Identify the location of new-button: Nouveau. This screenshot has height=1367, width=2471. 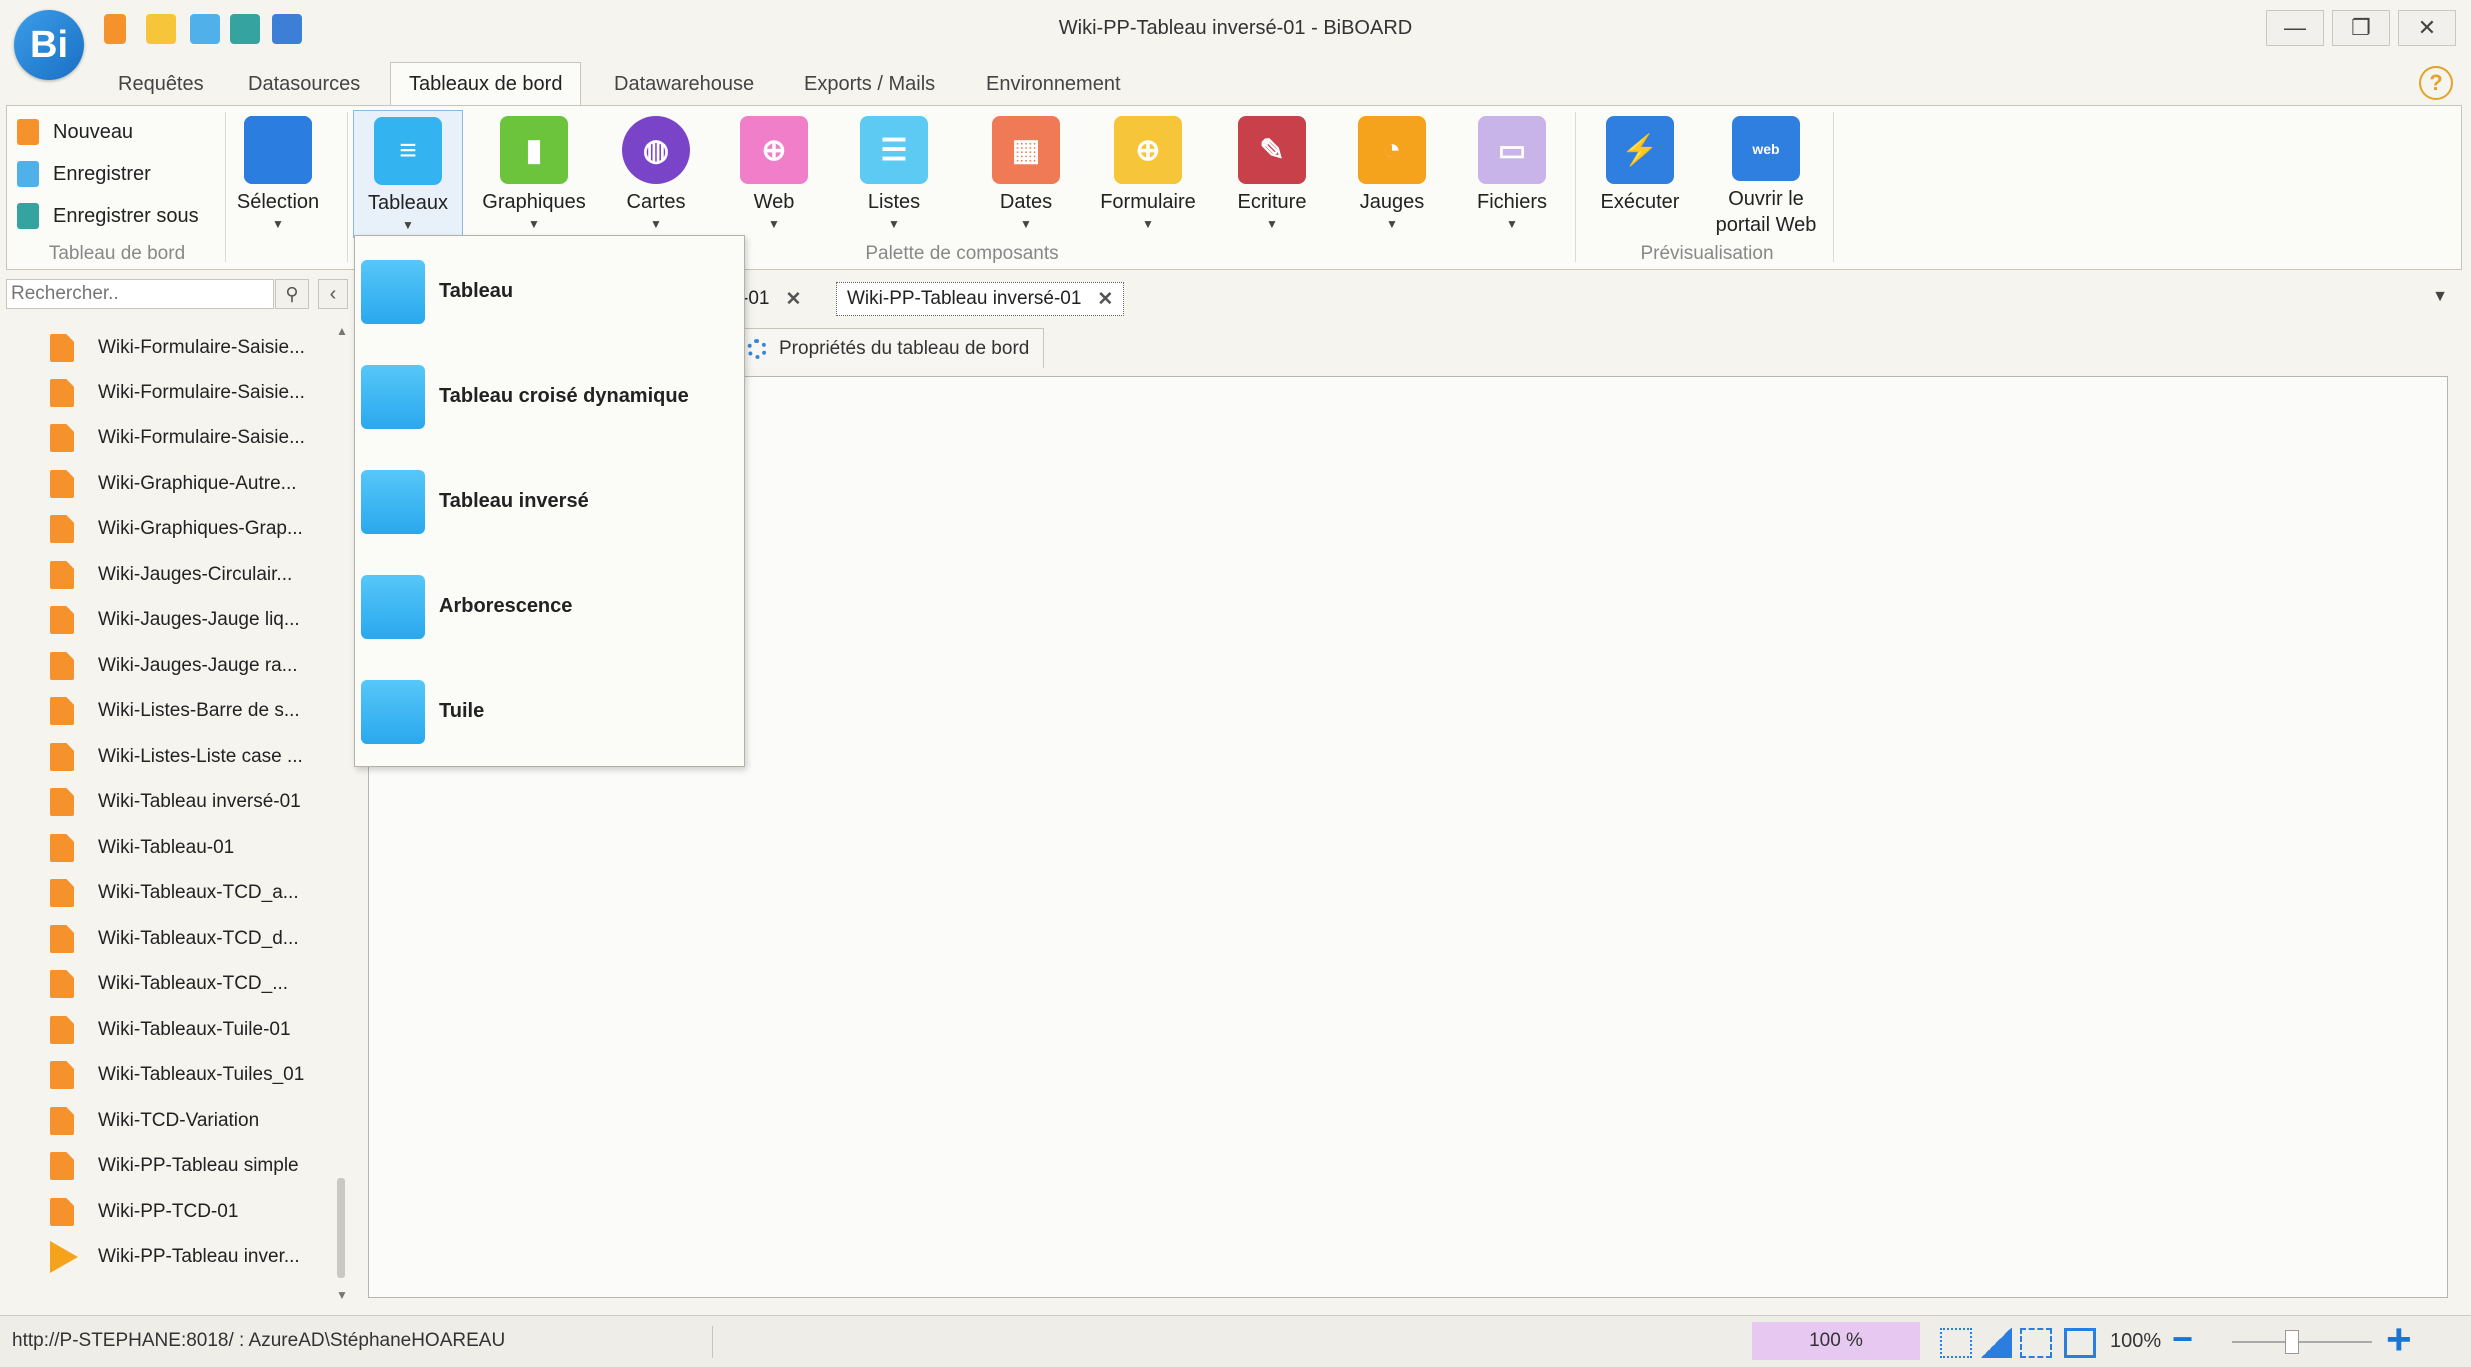
(75, 132).